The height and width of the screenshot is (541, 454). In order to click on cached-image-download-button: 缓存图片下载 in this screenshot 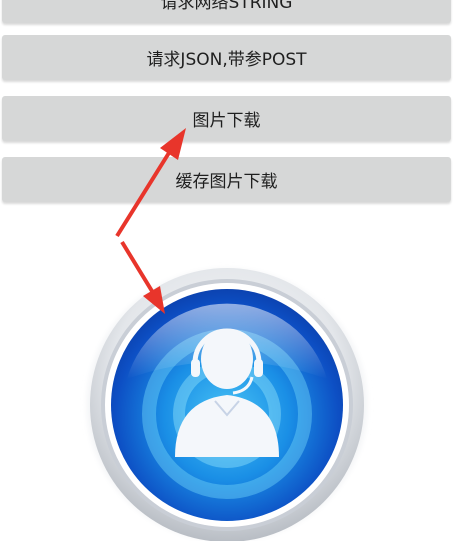, I will do `click(226, 179)`.